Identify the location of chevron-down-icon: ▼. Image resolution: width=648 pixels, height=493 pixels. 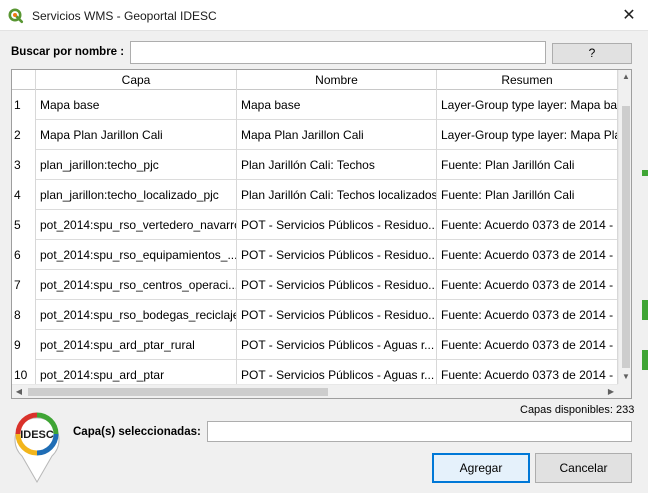
(625, 377).